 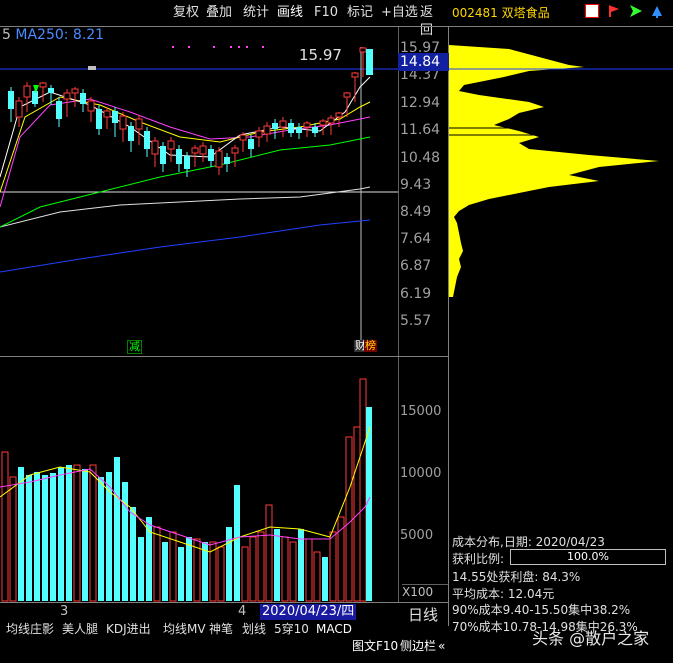 I want to click on candles, so click(x=190, y=112).